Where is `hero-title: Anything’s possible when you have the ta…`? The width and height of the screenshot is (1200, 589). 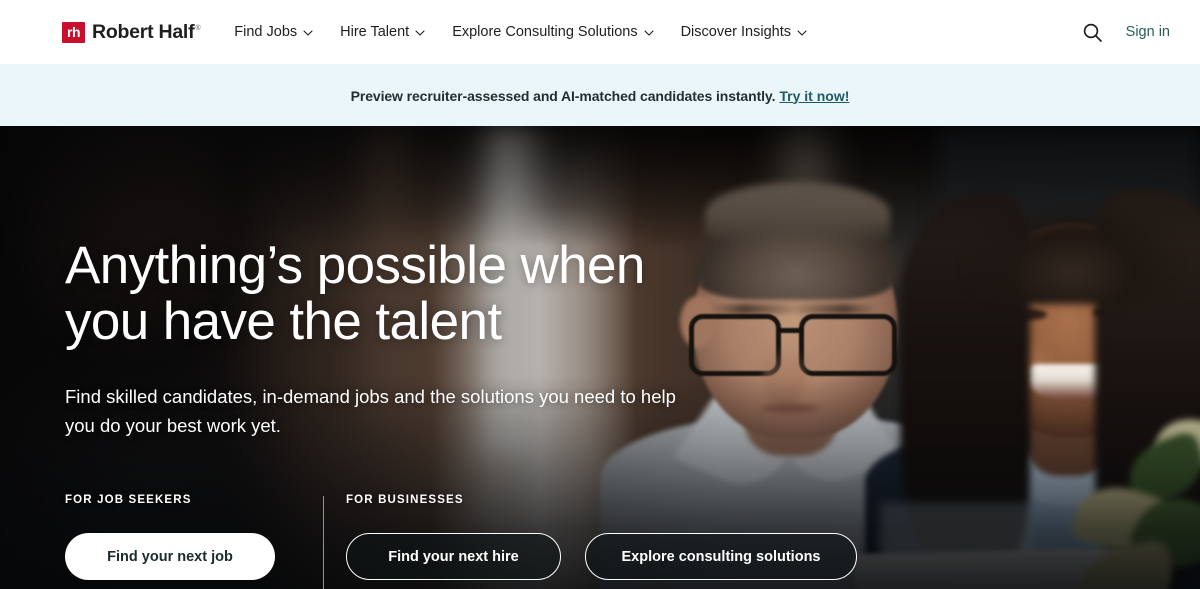
hero-title: Anything’s possible when you have the ta… is located at coordinates (355, 293).